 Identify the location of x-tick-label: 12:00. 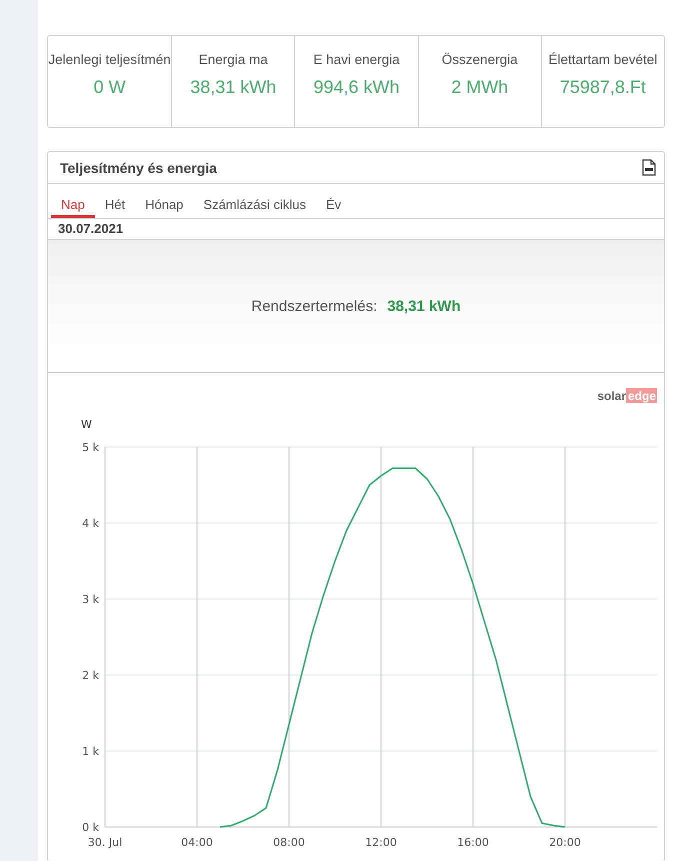
(381, 842).